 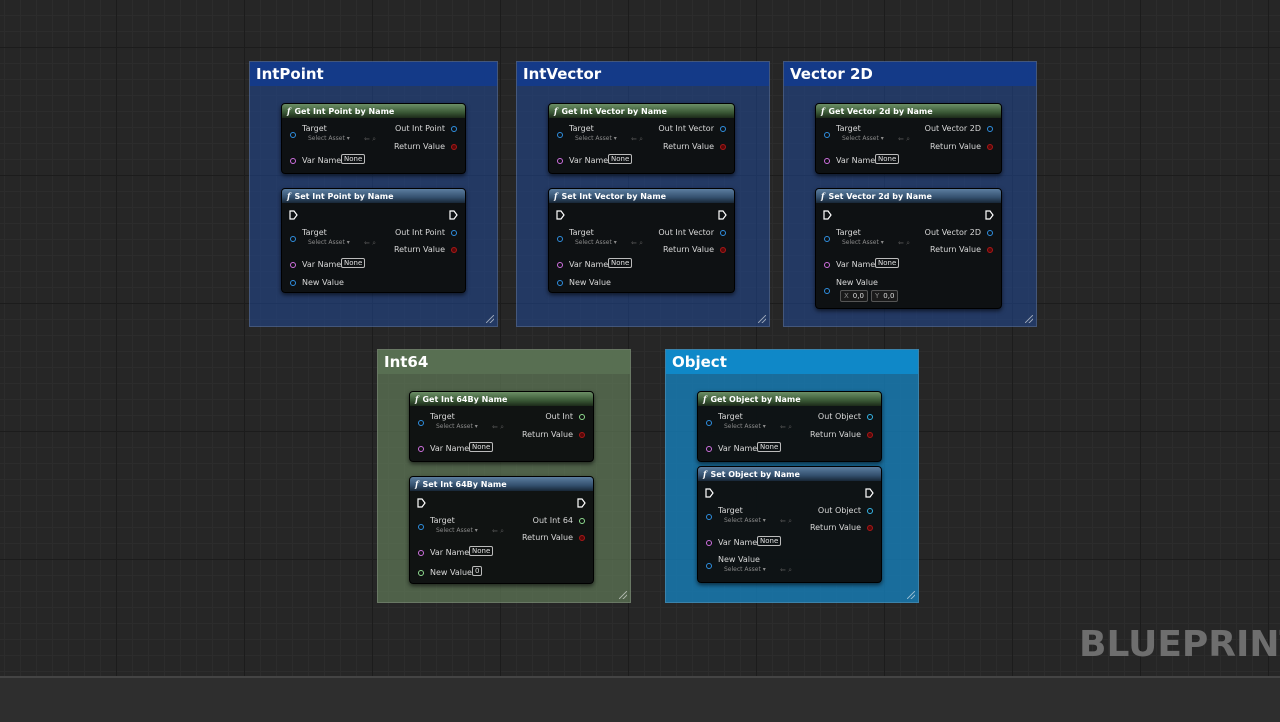 What do you see at coordinates (854, 296) in the screenshot?
I see `x-value-field: X 0,0` at bounding box center [854, 296].